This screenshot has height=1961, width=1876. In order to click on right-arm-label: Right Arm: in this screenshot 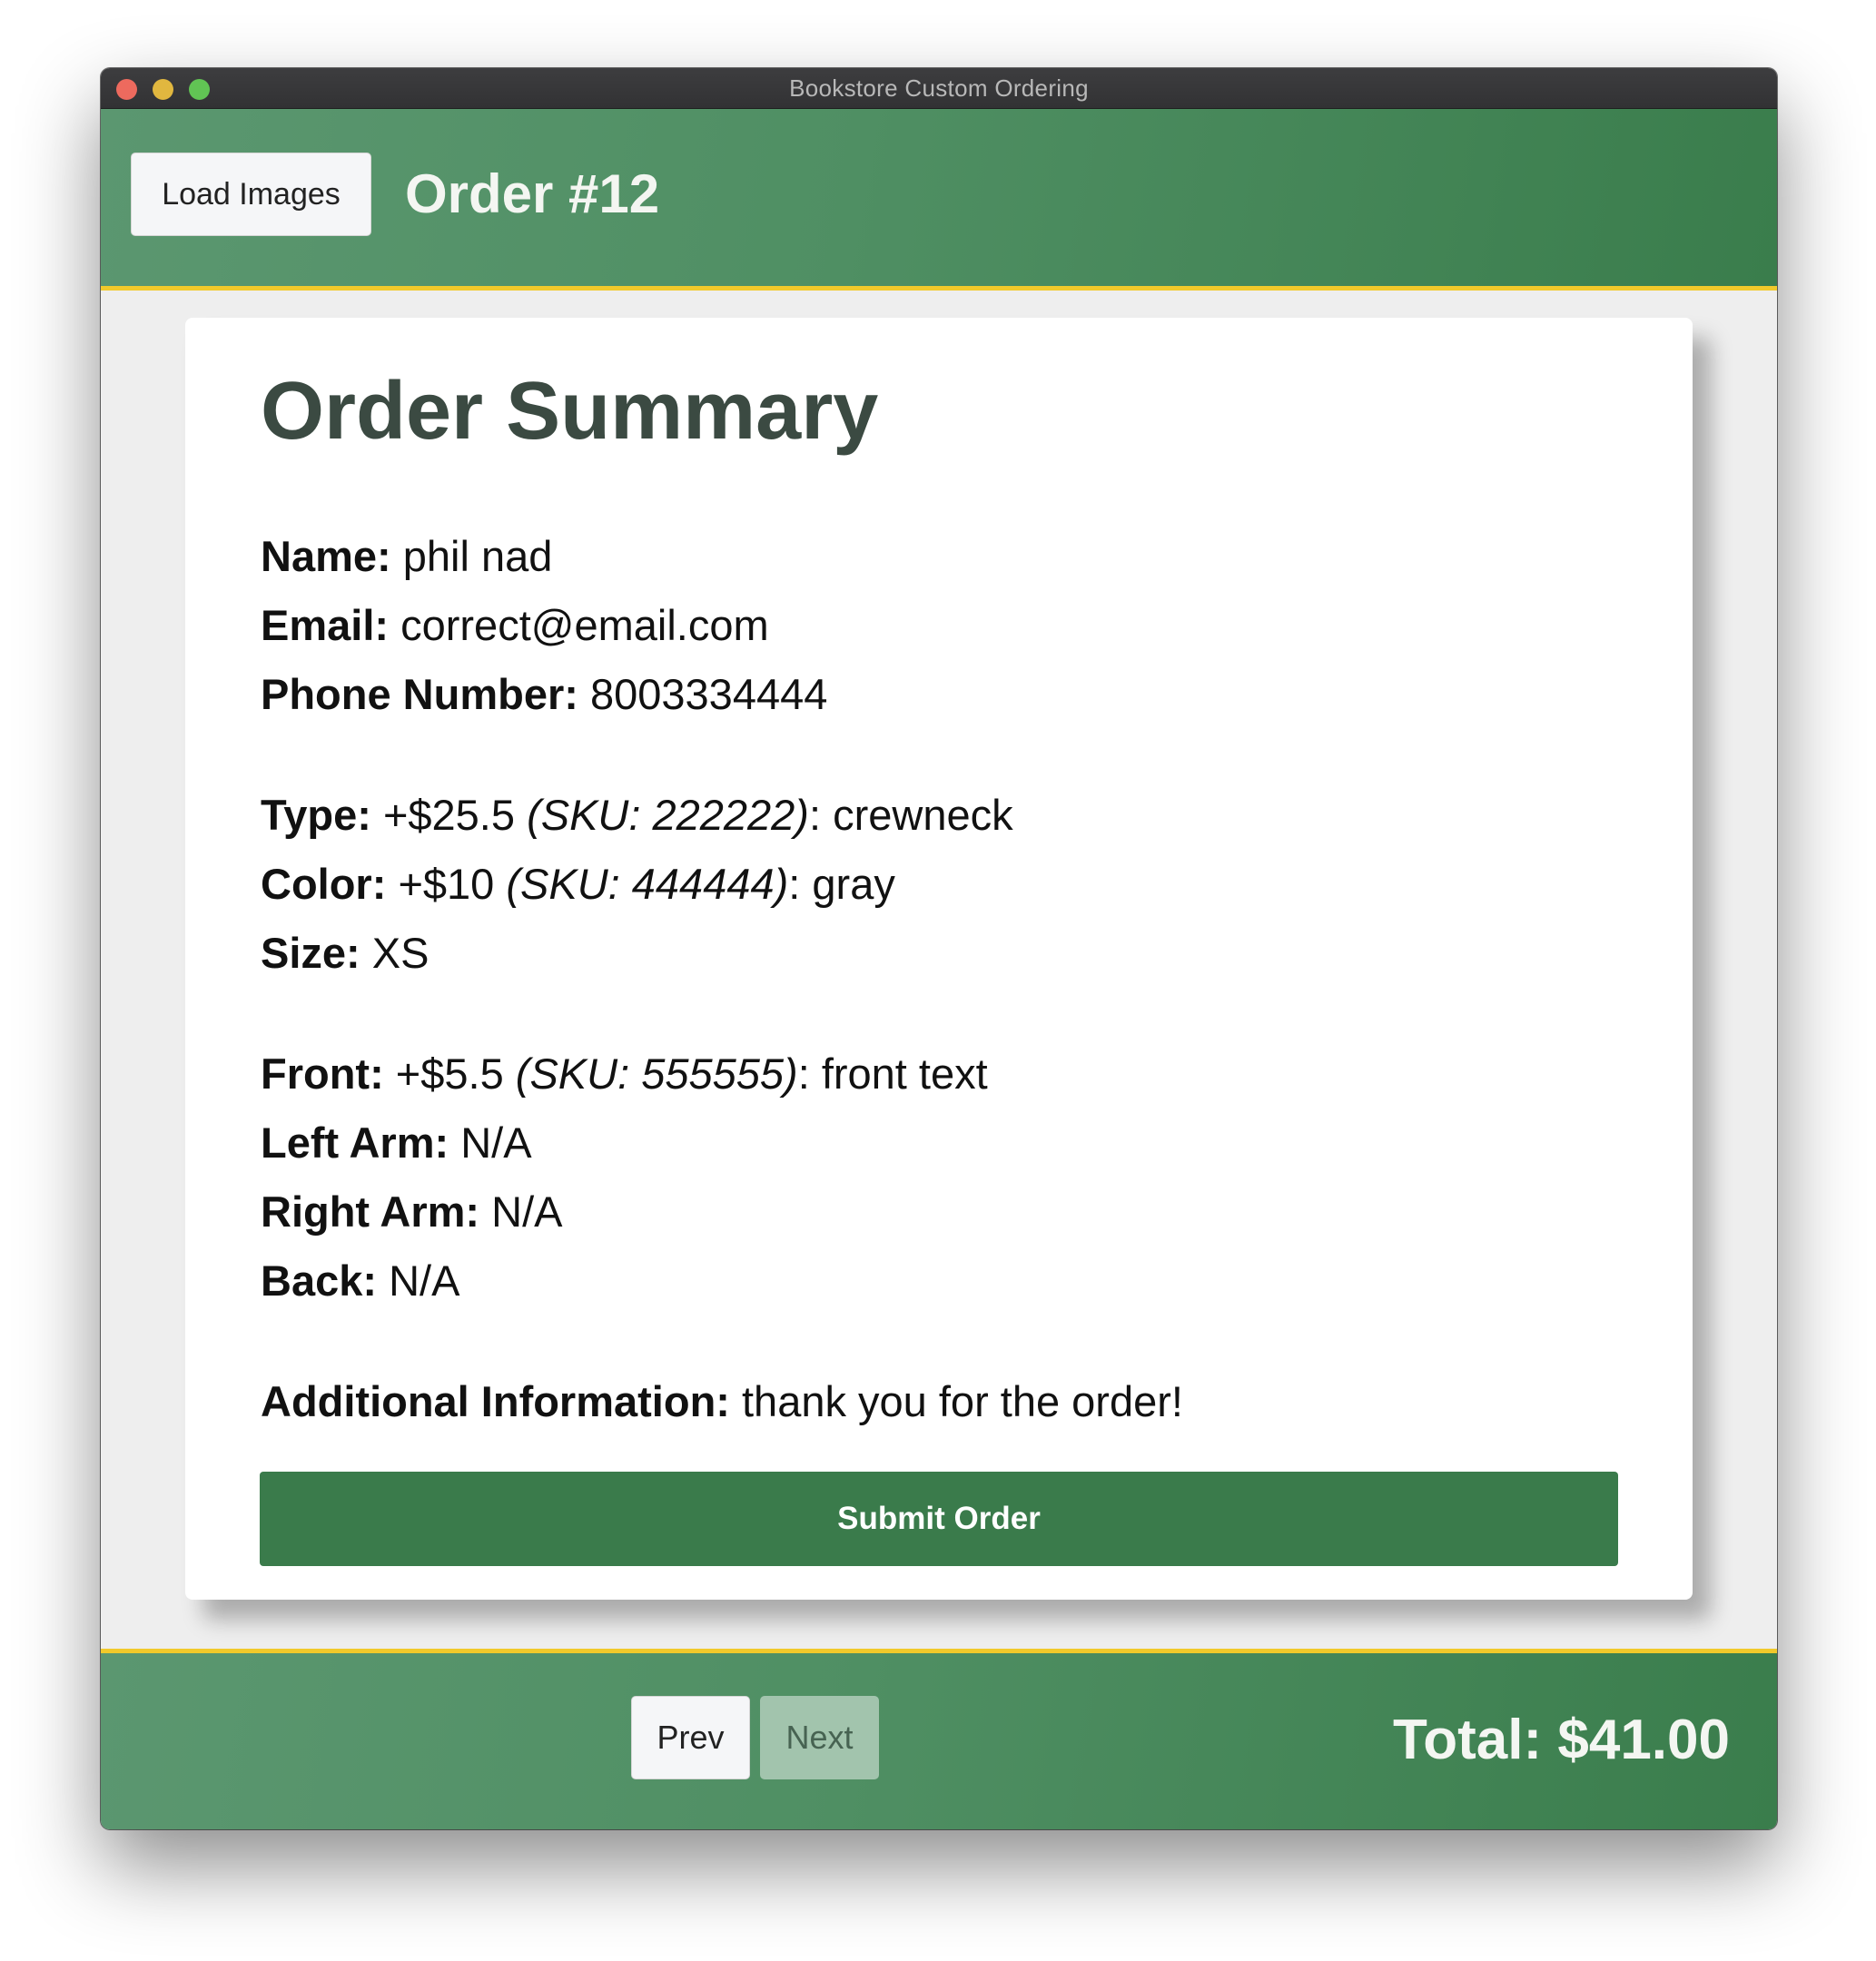, I will do `click(371, 1211)`.